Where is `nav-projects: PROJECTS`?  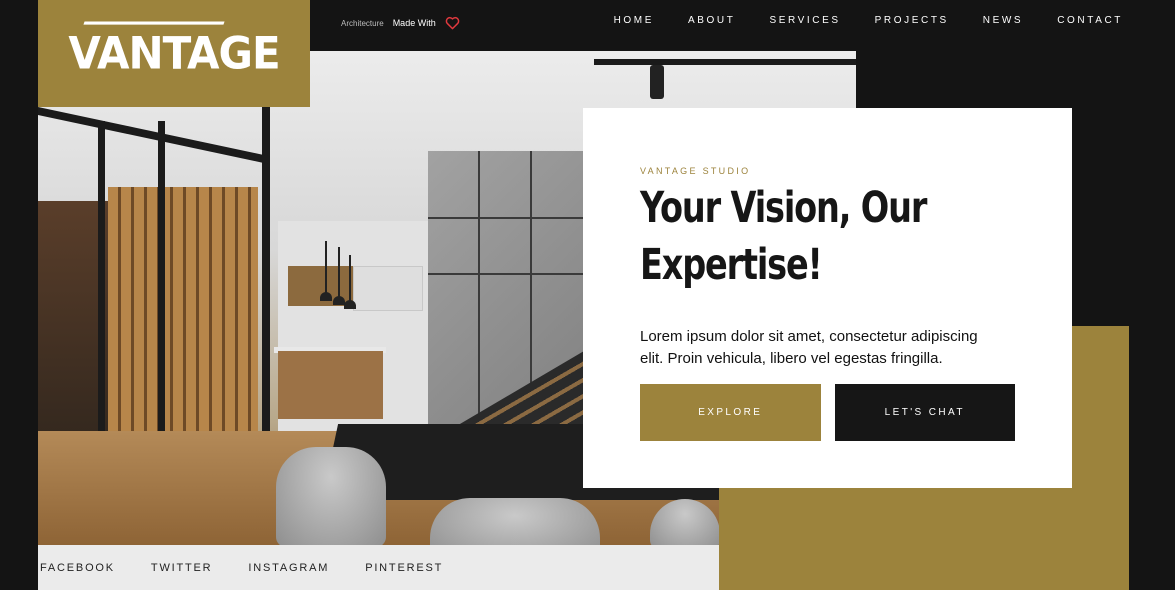
nav-projects: PROJECTS is located at coordinates (912, 20).